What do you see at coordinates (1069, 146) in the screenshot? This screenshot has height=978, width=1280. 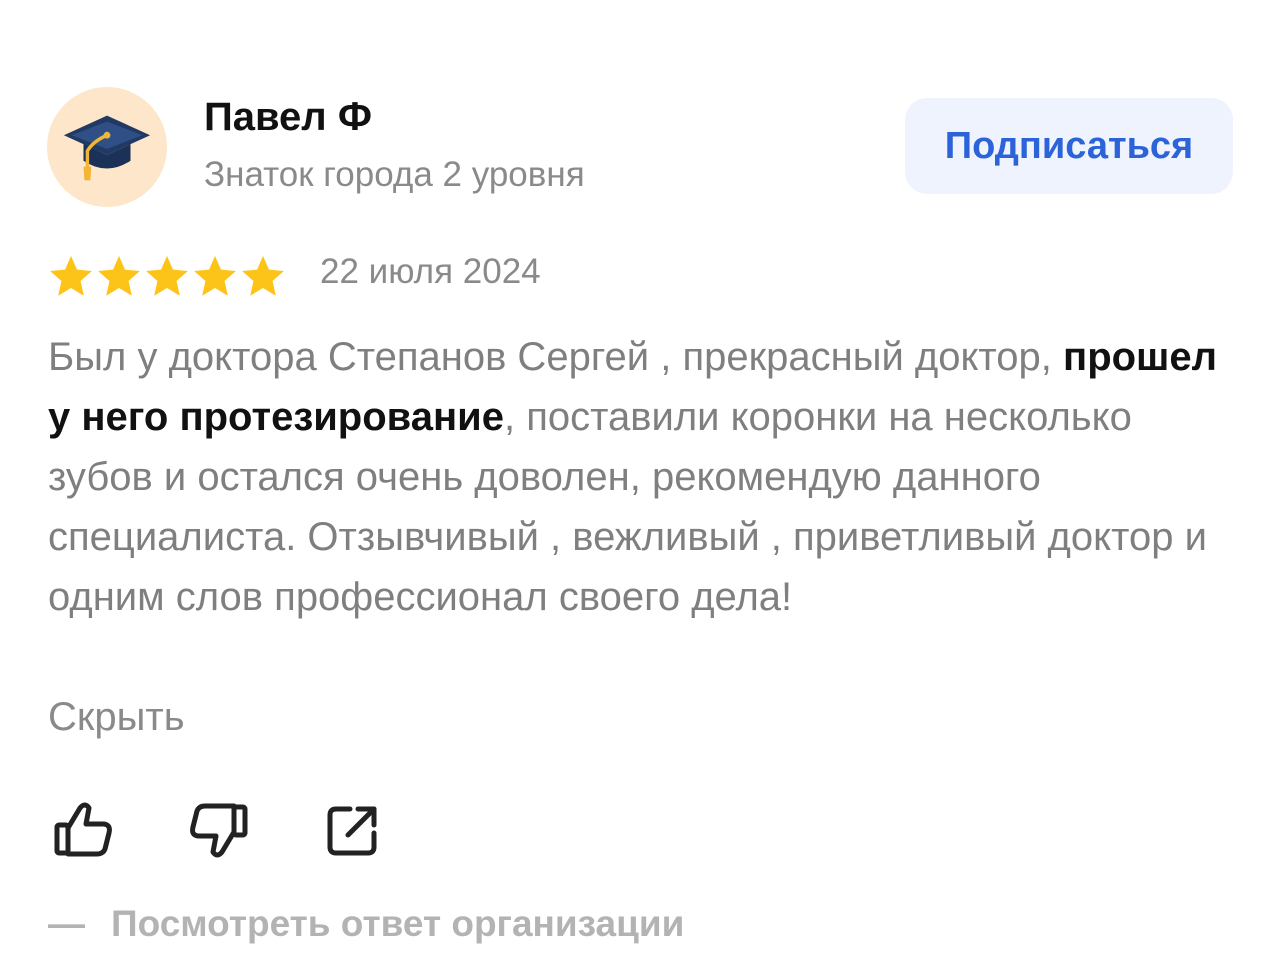 I see `subscribe-button: Подписаться` at bounding box center [1069, 146].